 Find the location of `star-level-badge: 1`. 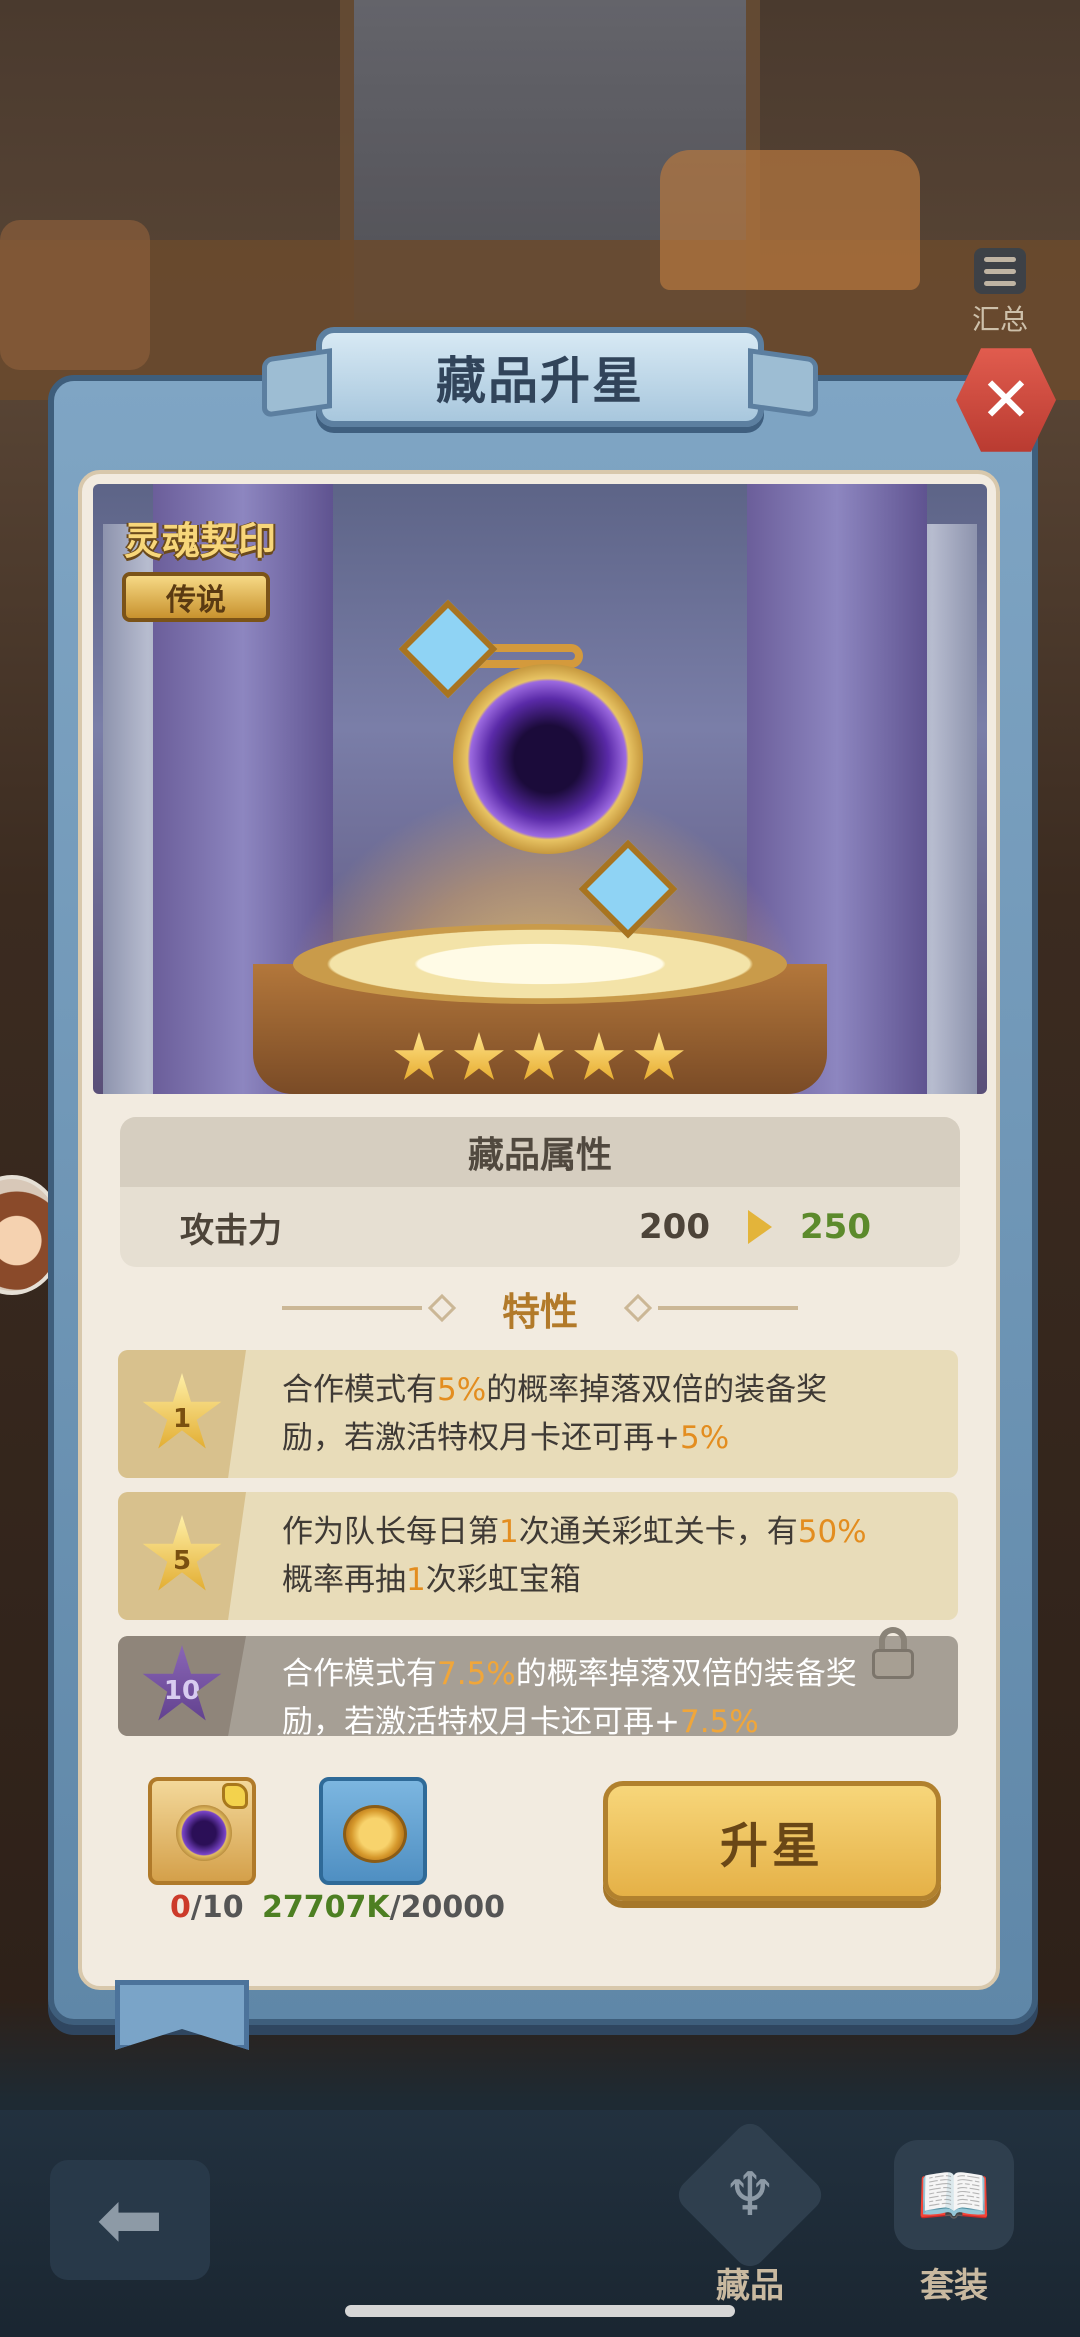

star-level-badge: 1 is located at coordinates (182, 1411).